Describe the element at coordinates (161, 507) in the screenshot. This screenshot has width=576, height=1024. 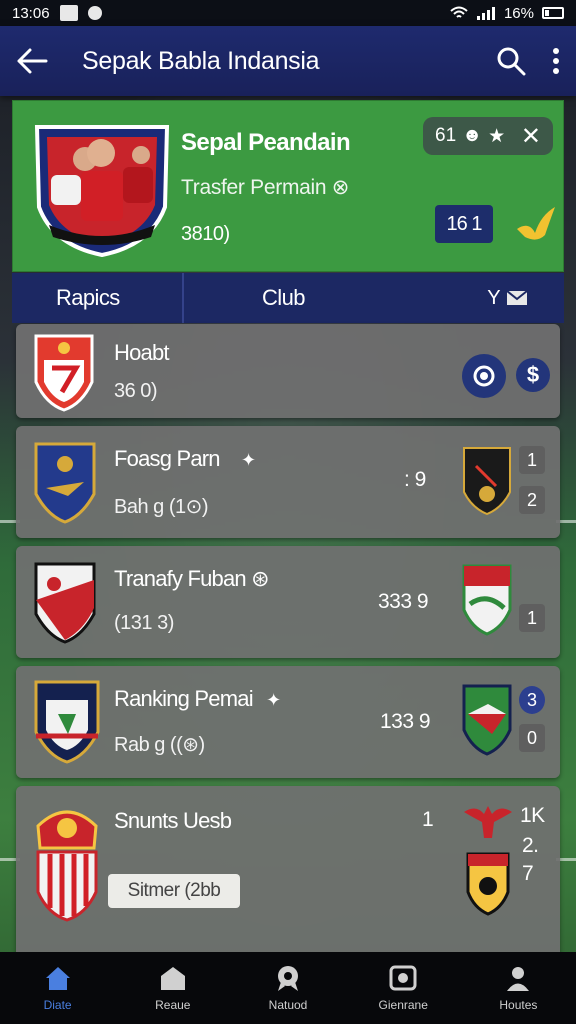
I see `club-subtitle: Bah g (1⊙)` at that location.